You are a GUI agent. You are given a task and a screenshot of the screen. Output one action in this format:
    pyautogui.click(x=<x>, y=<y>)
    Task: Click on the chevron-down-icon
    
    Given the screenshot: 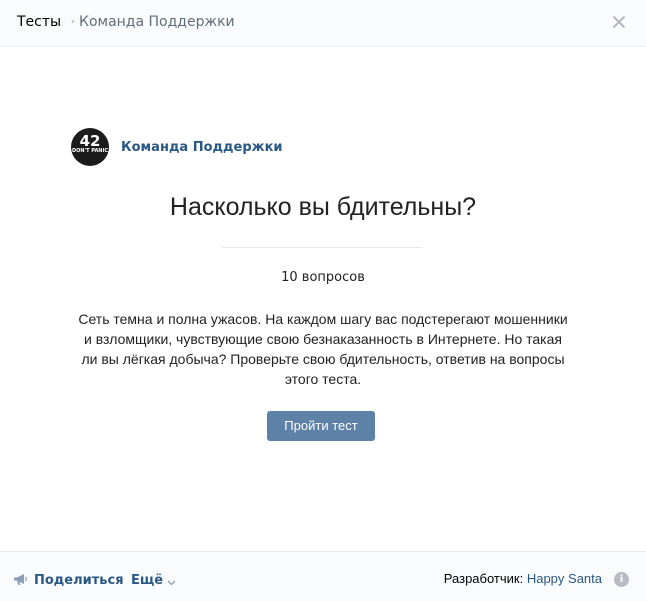 What is the action you would take?
    pyautogui.click(x=169, y=580)
    